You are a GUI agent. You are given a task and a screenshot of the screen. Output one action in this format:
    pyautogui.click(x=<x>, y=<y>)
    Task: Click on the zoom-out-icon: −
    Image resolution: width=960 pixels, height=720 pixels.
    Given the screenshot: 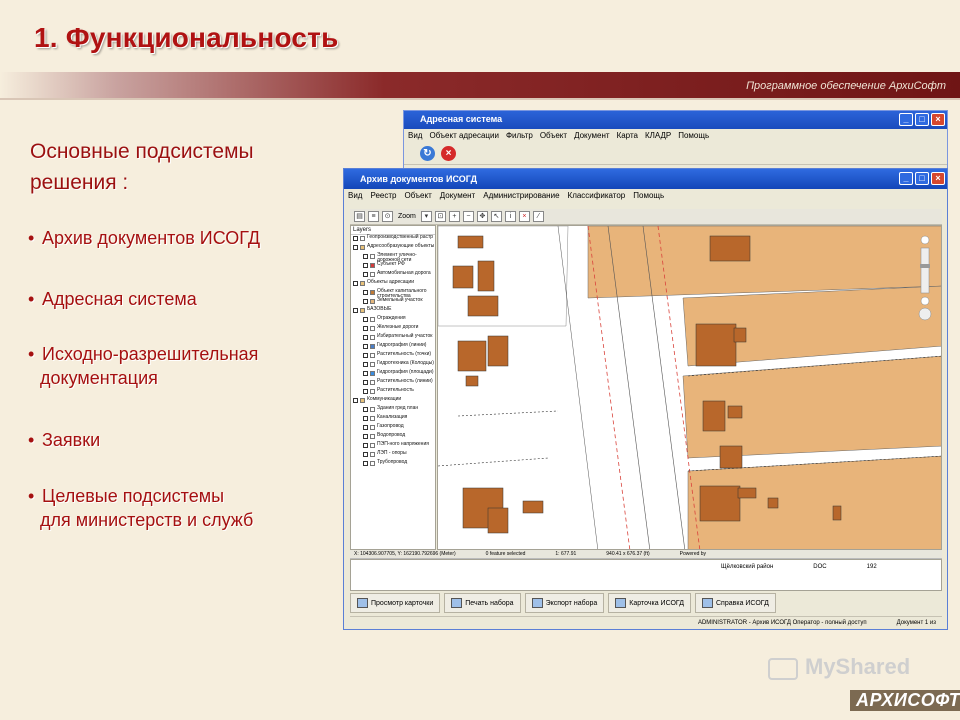 What is the action you would take?
    pyautogui.click(x=468, y=216)
    